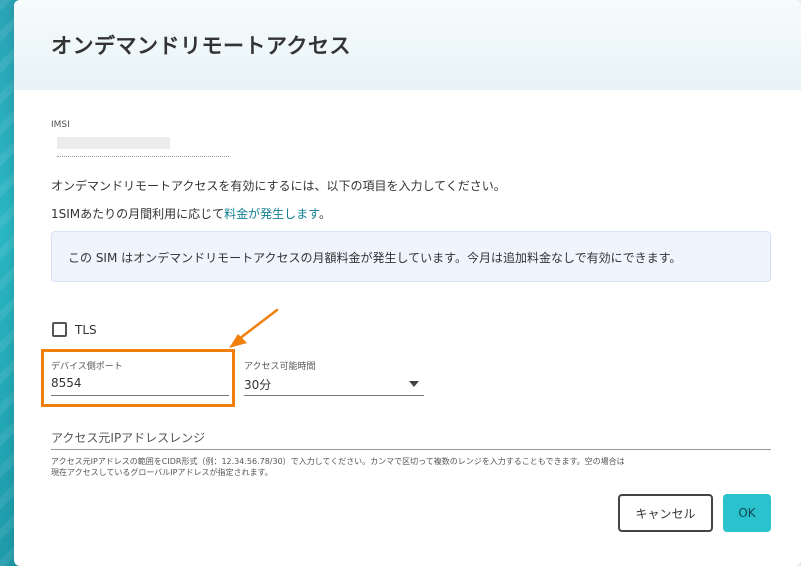 The height and width of the screenshot is (566, 801). What do you see at coordinates (86, 329) in the screenshot?
I see `tls-label: TLS` at bounding box center [86, 329].